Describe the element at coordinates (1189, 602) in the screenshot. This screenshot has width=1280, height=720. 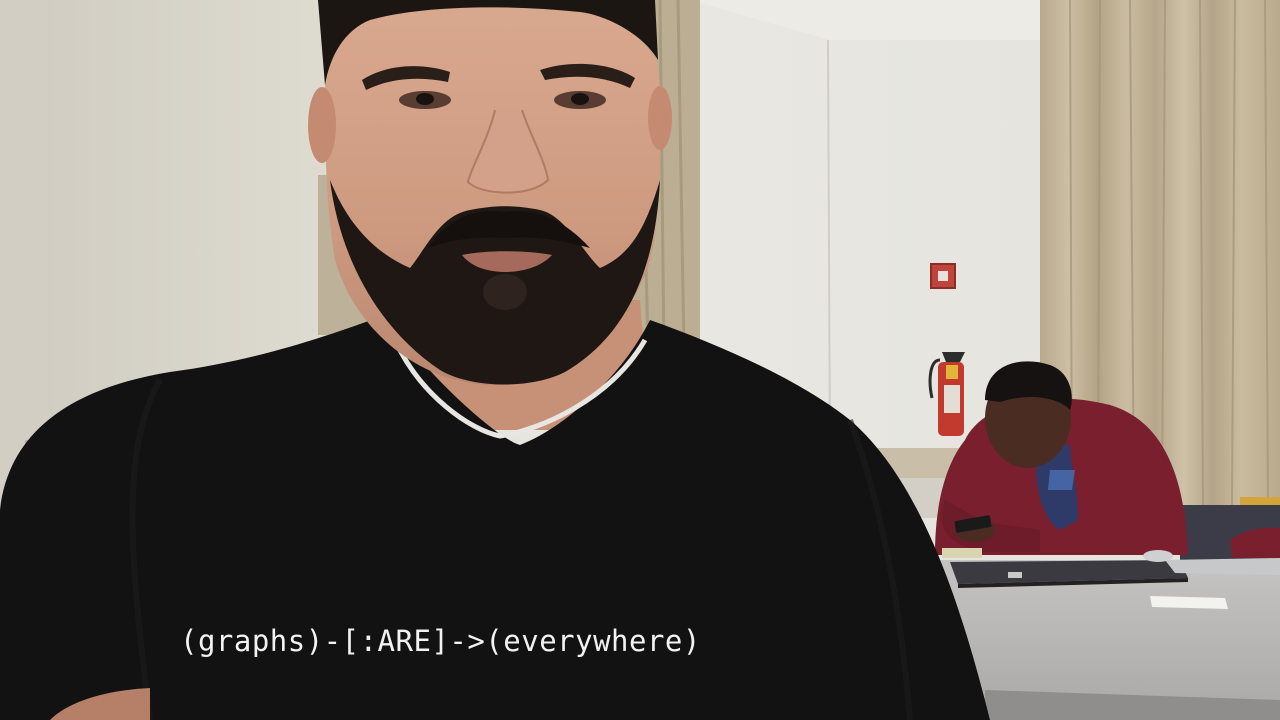
I see `paper-slip` at that location.